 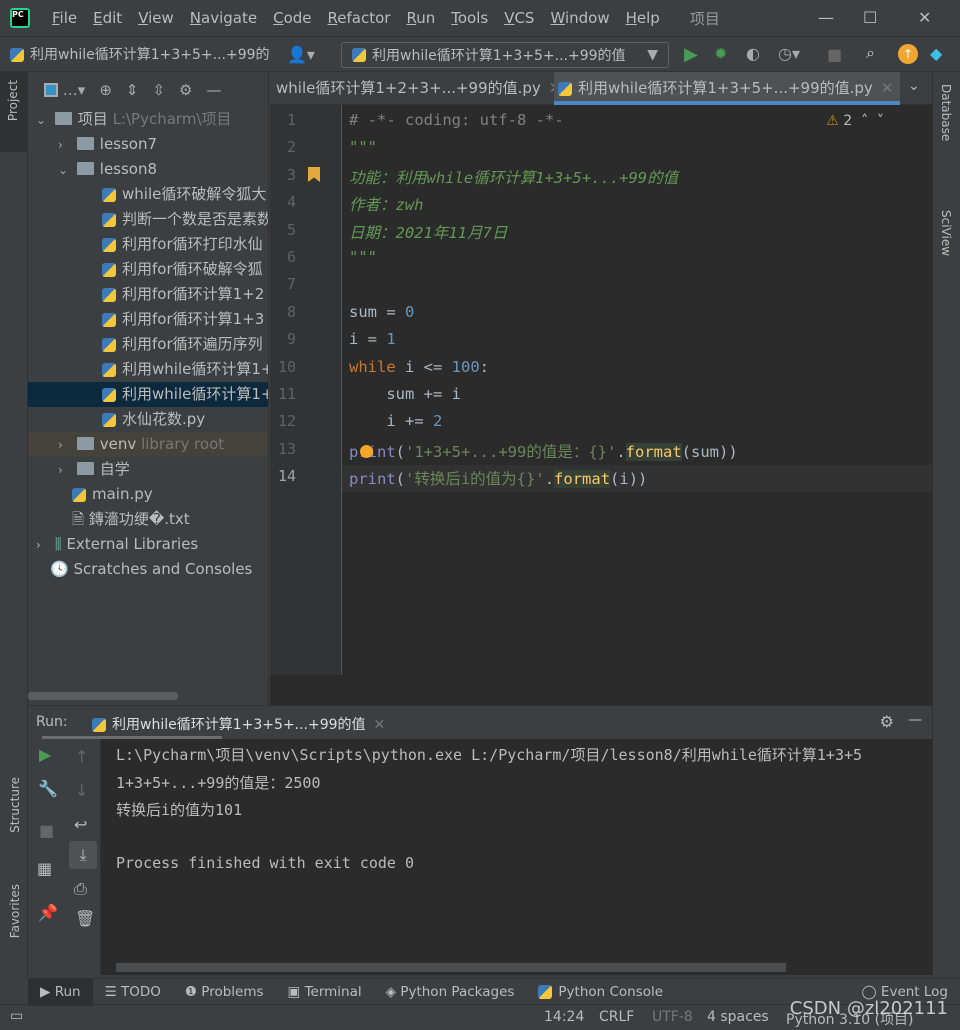 I want to click on tool-tab-python-console: Python Console, so click(x=600, y=992).